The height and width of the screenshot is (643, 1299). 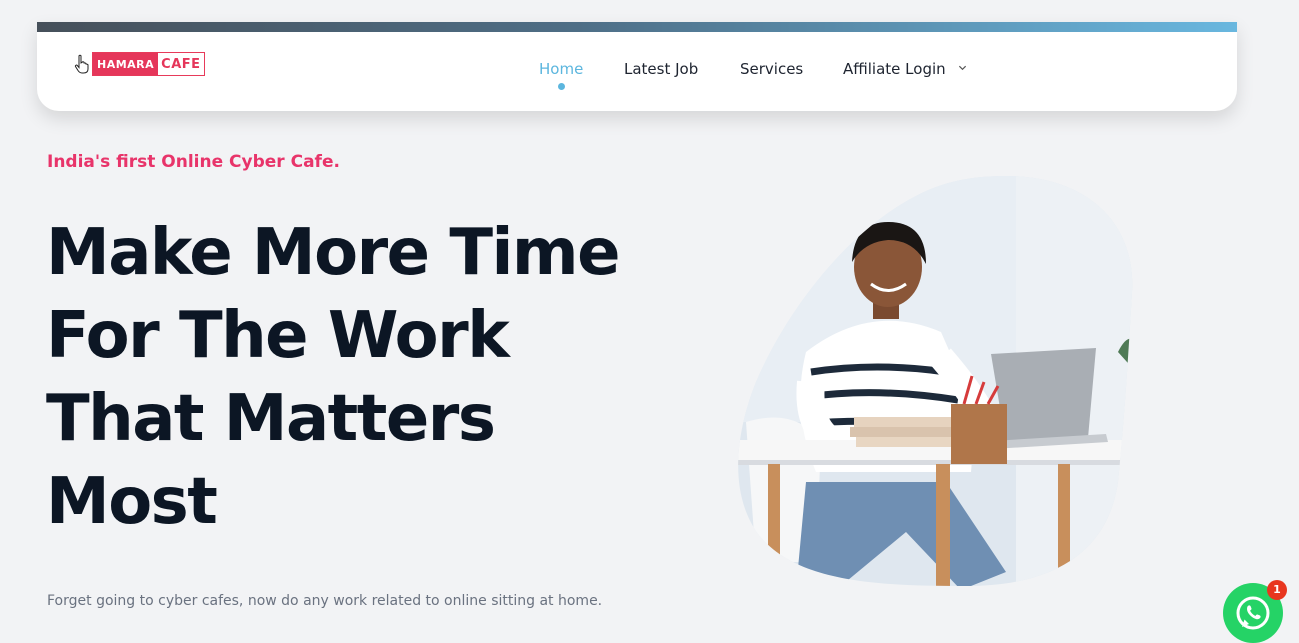 I want to click on nav-home-label: Home, so click(x=561, y=69).